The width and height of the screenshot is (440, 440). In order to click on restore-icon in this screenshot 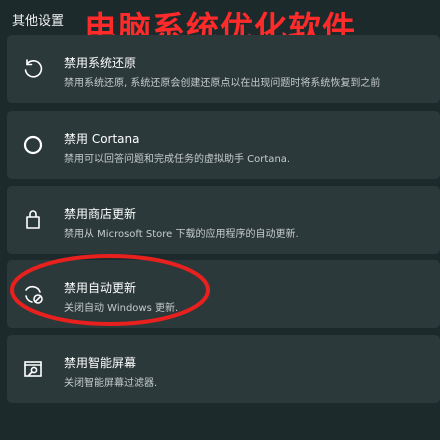, I will do `click(33, 69)`.